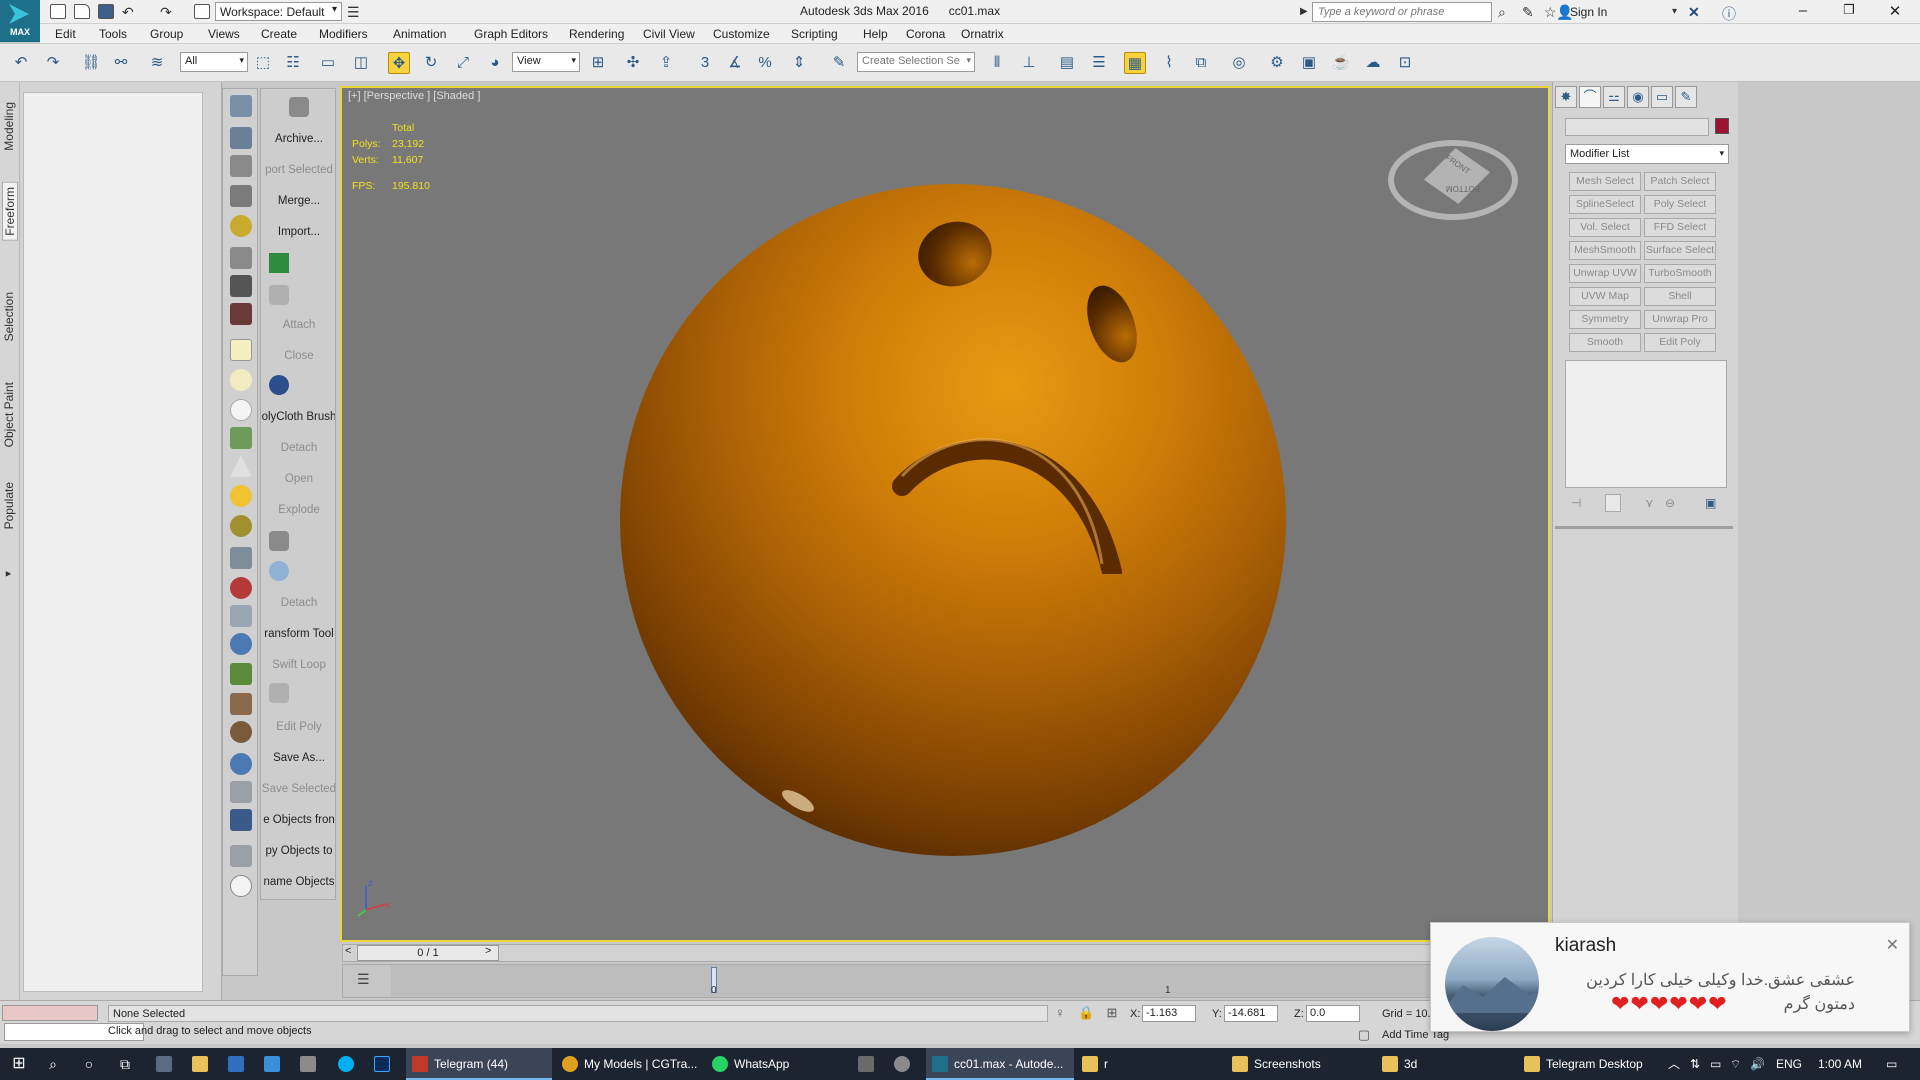 Image resolution: width=1920 pixels, height=1080 pixels. I want to click on mod-spline-select: SplineSelect, so click(1605, 204).